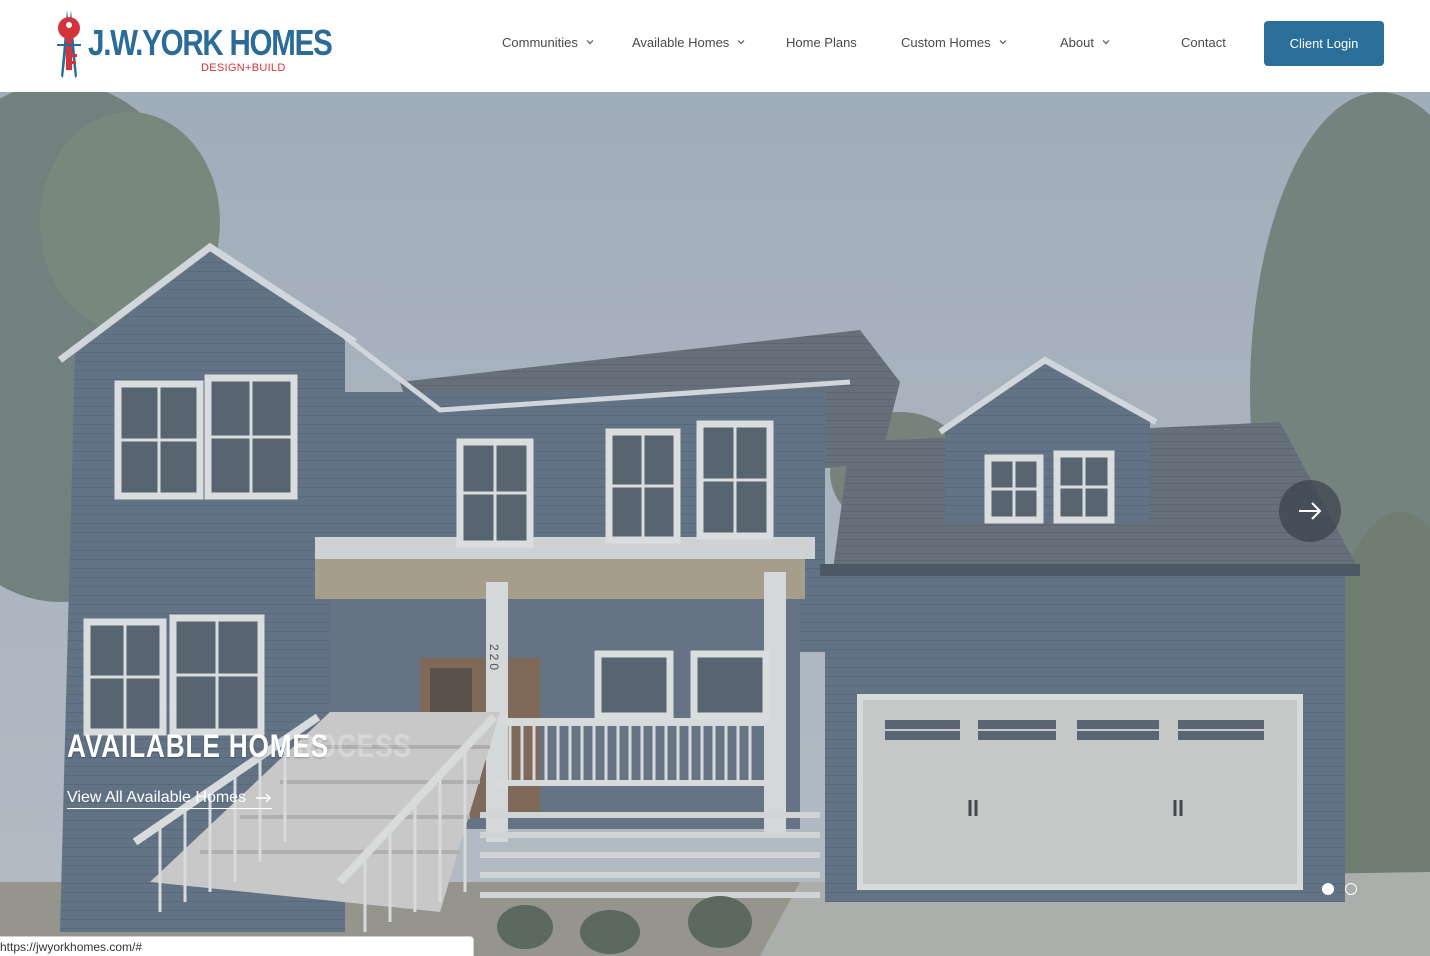 The width and height of the screenshot is (1430, 956). What do you see at coordinates (354, 746) in the screenshot?
I see `slide-title-ghost: ROCESS` at bounding box center [354, 746].